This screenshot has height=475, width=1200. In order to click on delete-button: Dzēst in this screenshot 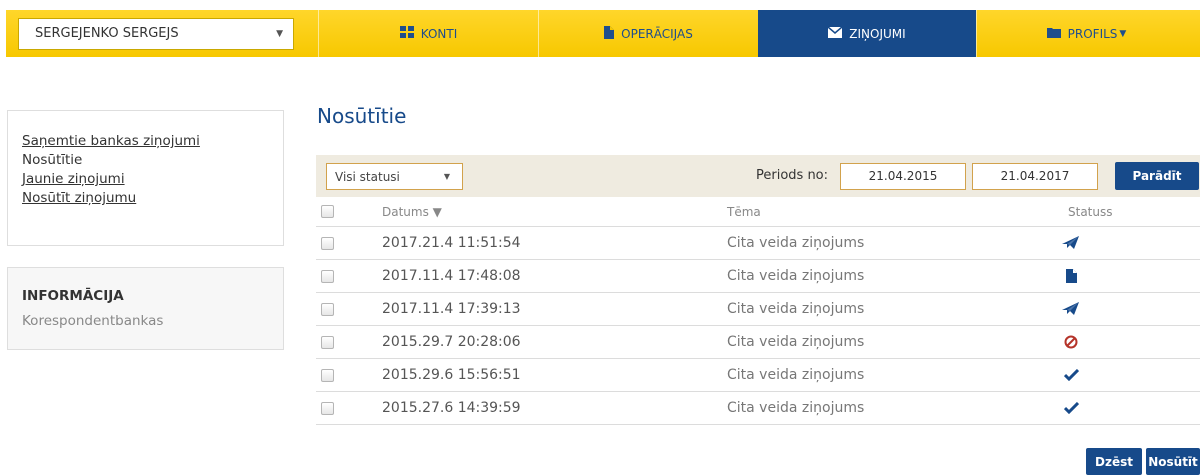, I will do `click(1114, 461)`.